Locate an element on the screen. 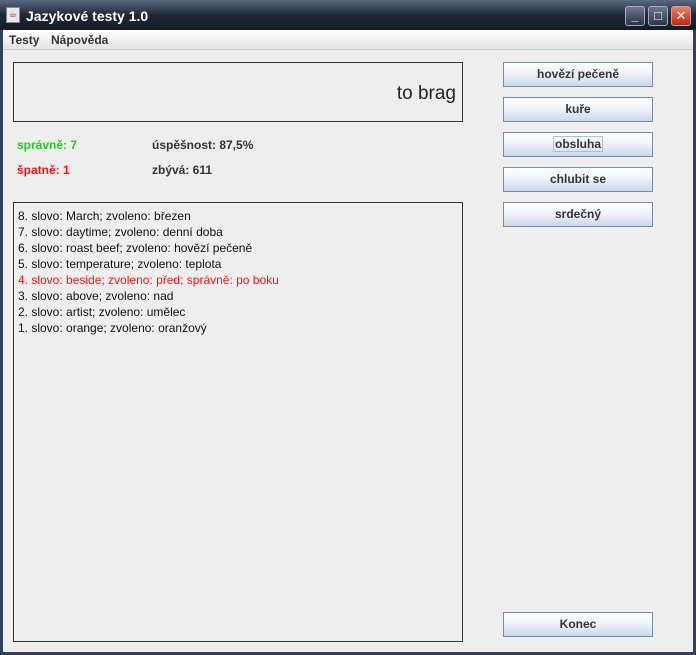  history-item: 5. slovo: temperature; zvoleno: teplota is located at coordinates (120, 264).